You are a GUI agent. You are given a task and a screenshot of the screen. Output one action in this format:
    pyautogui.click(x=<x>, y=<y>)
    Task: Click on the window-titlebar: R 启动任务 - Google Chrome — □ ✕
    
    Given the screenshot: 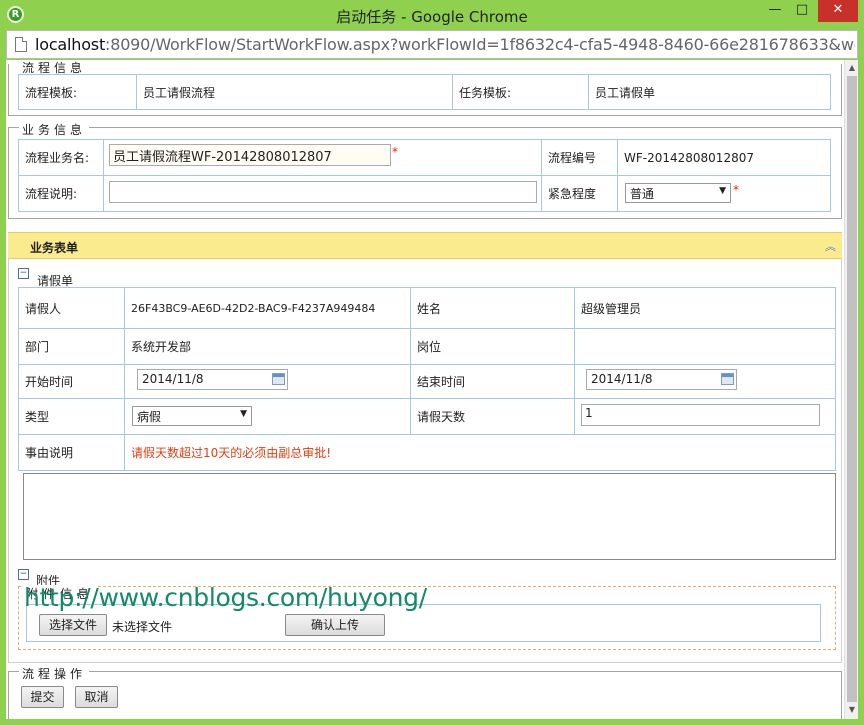 What is the action you would take?
    pyautogui.click(x=432, y=15)
    